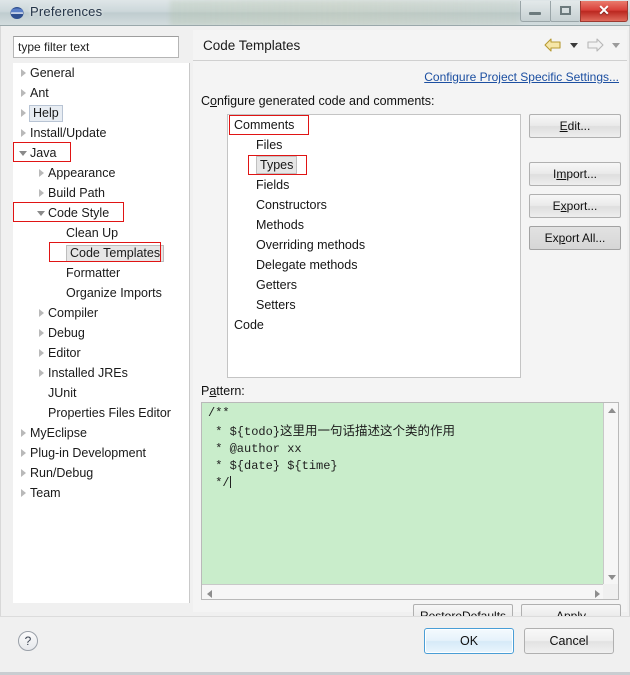  What do you see at coordinates (374, 225) in the screenshot?
I see `list-item: Methods` at bounding box center [374, 225].